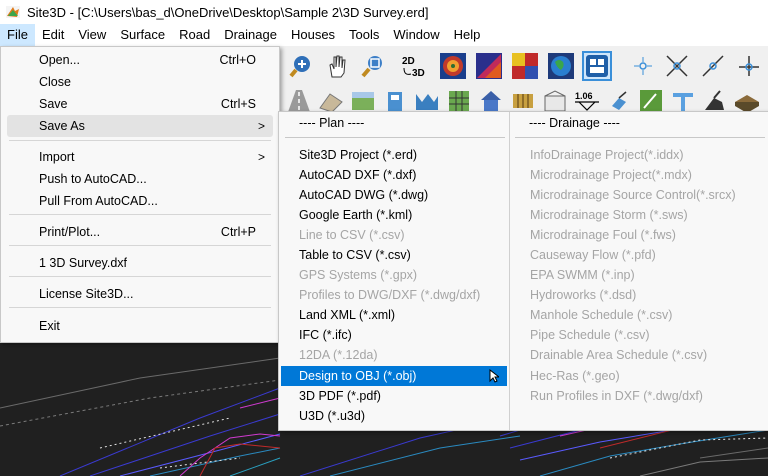 The width and height of the screenshot is (768, 476). Describe the element at coordinates (238, 104) in the screenshot. I see `menu-save-shortcut: Ctrl+S` at that location.